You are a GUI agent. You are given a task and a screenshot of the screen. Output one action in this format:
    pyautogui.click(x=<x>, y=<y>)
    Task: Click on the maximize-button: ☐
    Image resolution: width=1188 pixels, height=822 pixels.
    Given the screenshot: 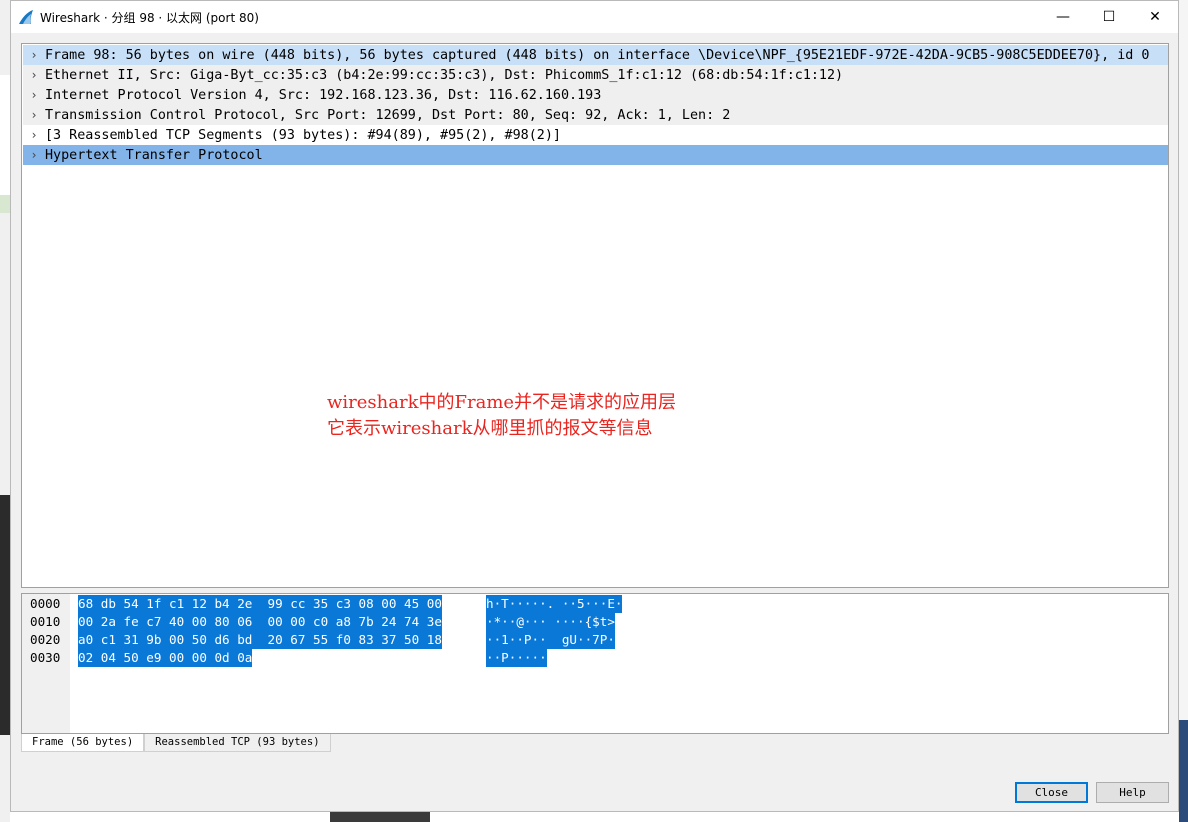 What is the action you would take?
    pyautogui.click(x=1109, y=17)
    